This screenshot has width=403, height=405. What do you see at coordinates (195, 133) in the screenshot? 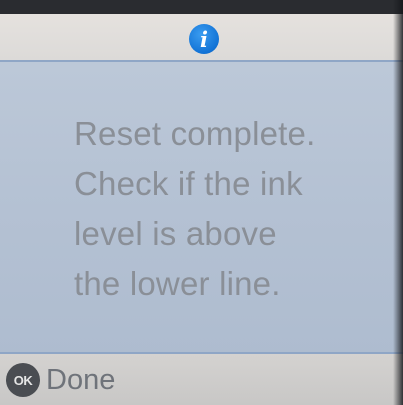
I see `message-line: Reset complete.` at bounding box center [195, 133].